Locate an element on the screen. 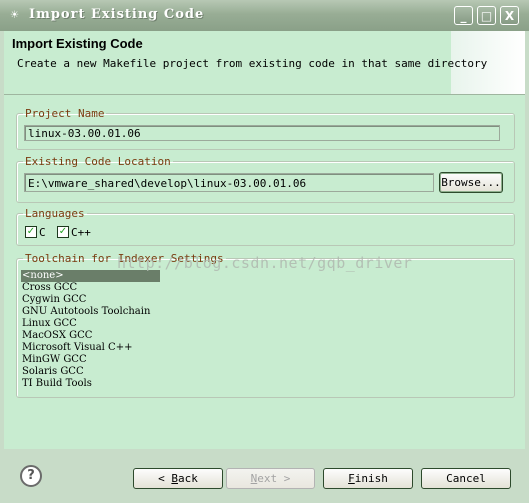 Image resolution: width=529 pixels, height=503 pixels. c-checkbox-label: C is located at coordinates (42, 232).